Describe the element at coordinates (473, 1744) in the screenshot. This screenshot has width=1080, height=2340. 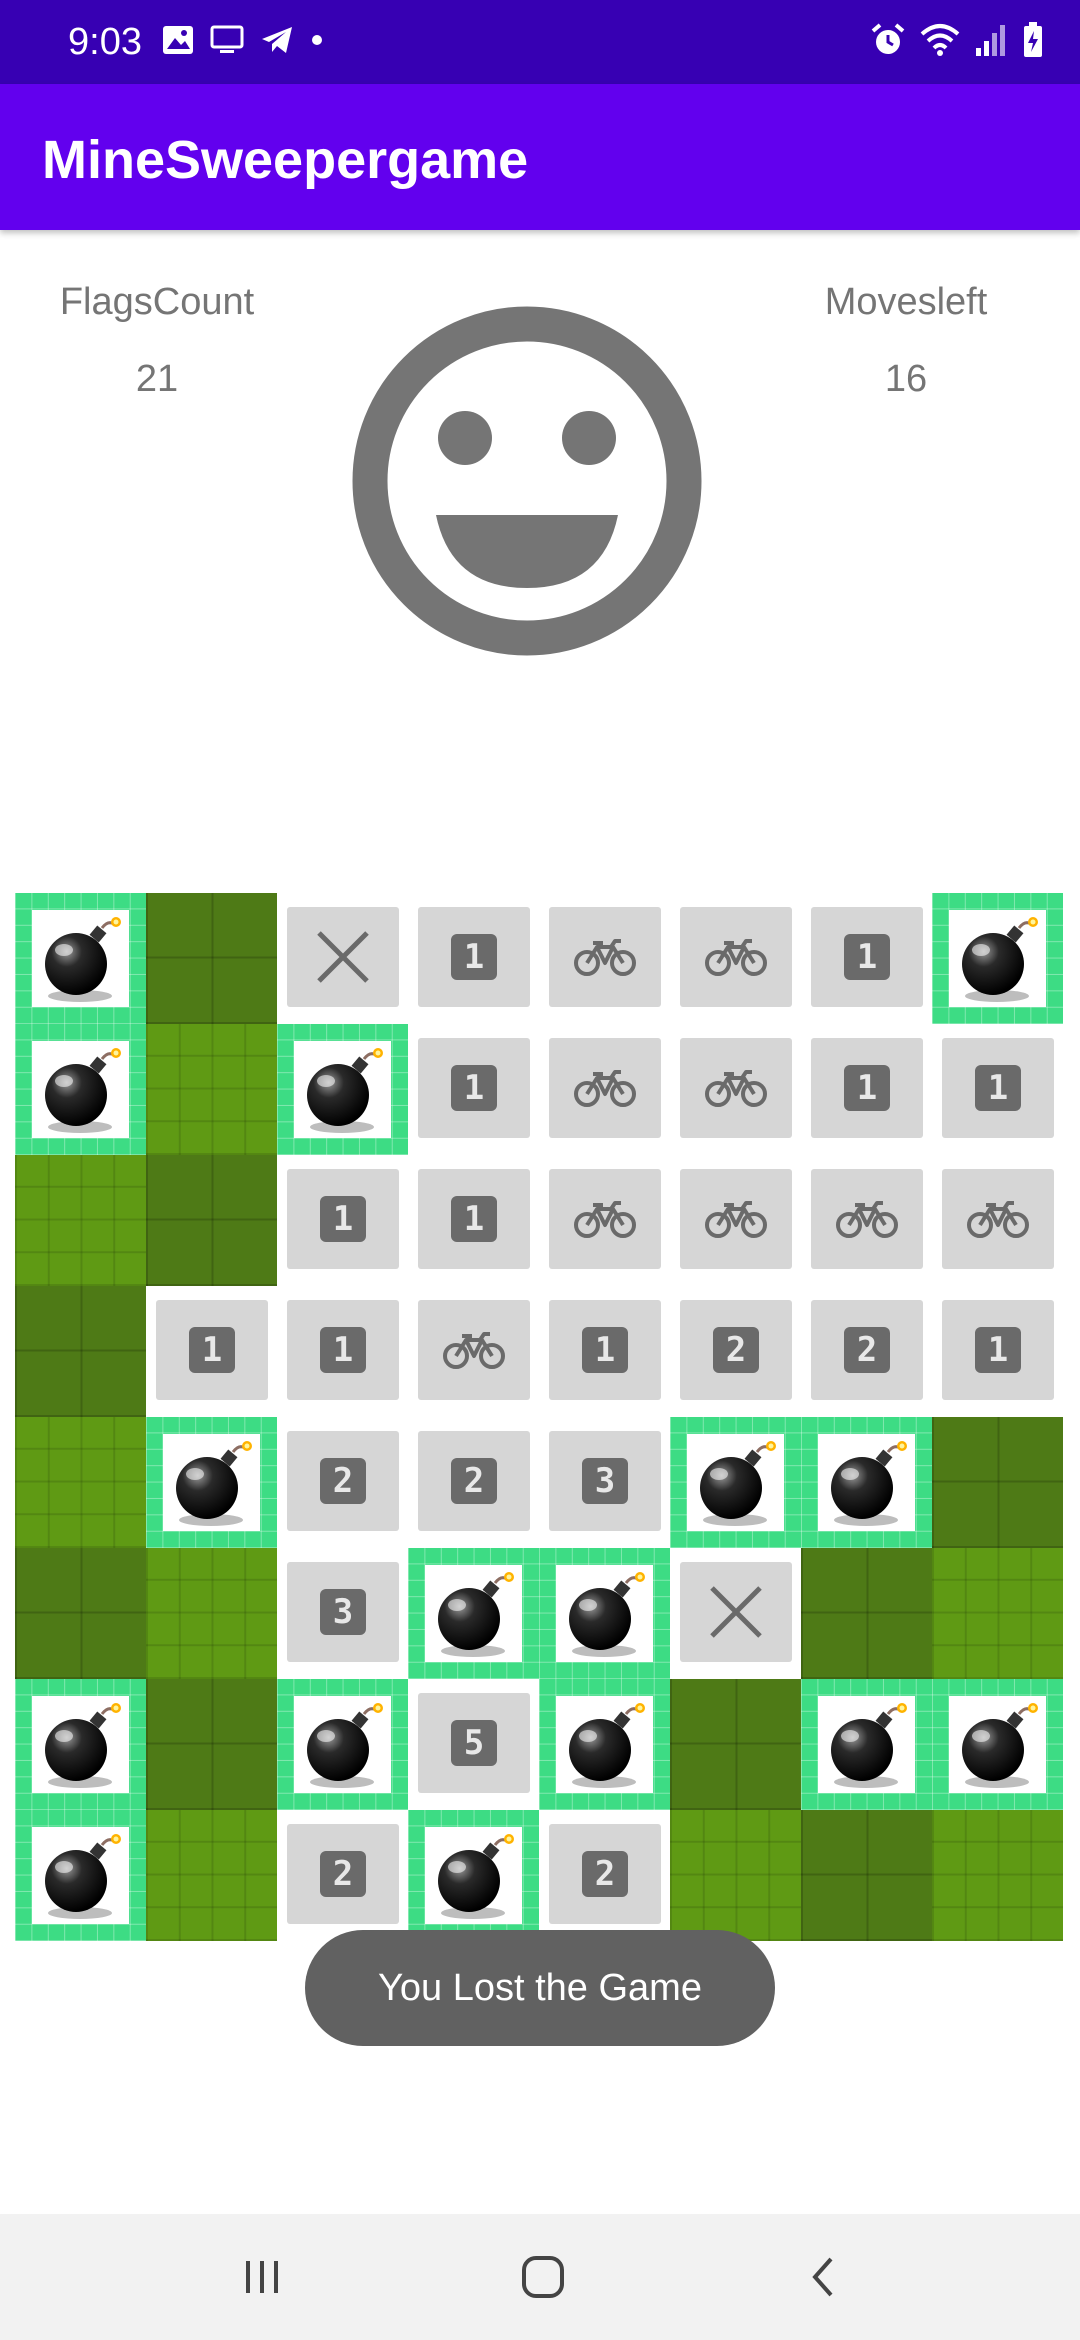
I see `revealed-cell: 5` at that location.